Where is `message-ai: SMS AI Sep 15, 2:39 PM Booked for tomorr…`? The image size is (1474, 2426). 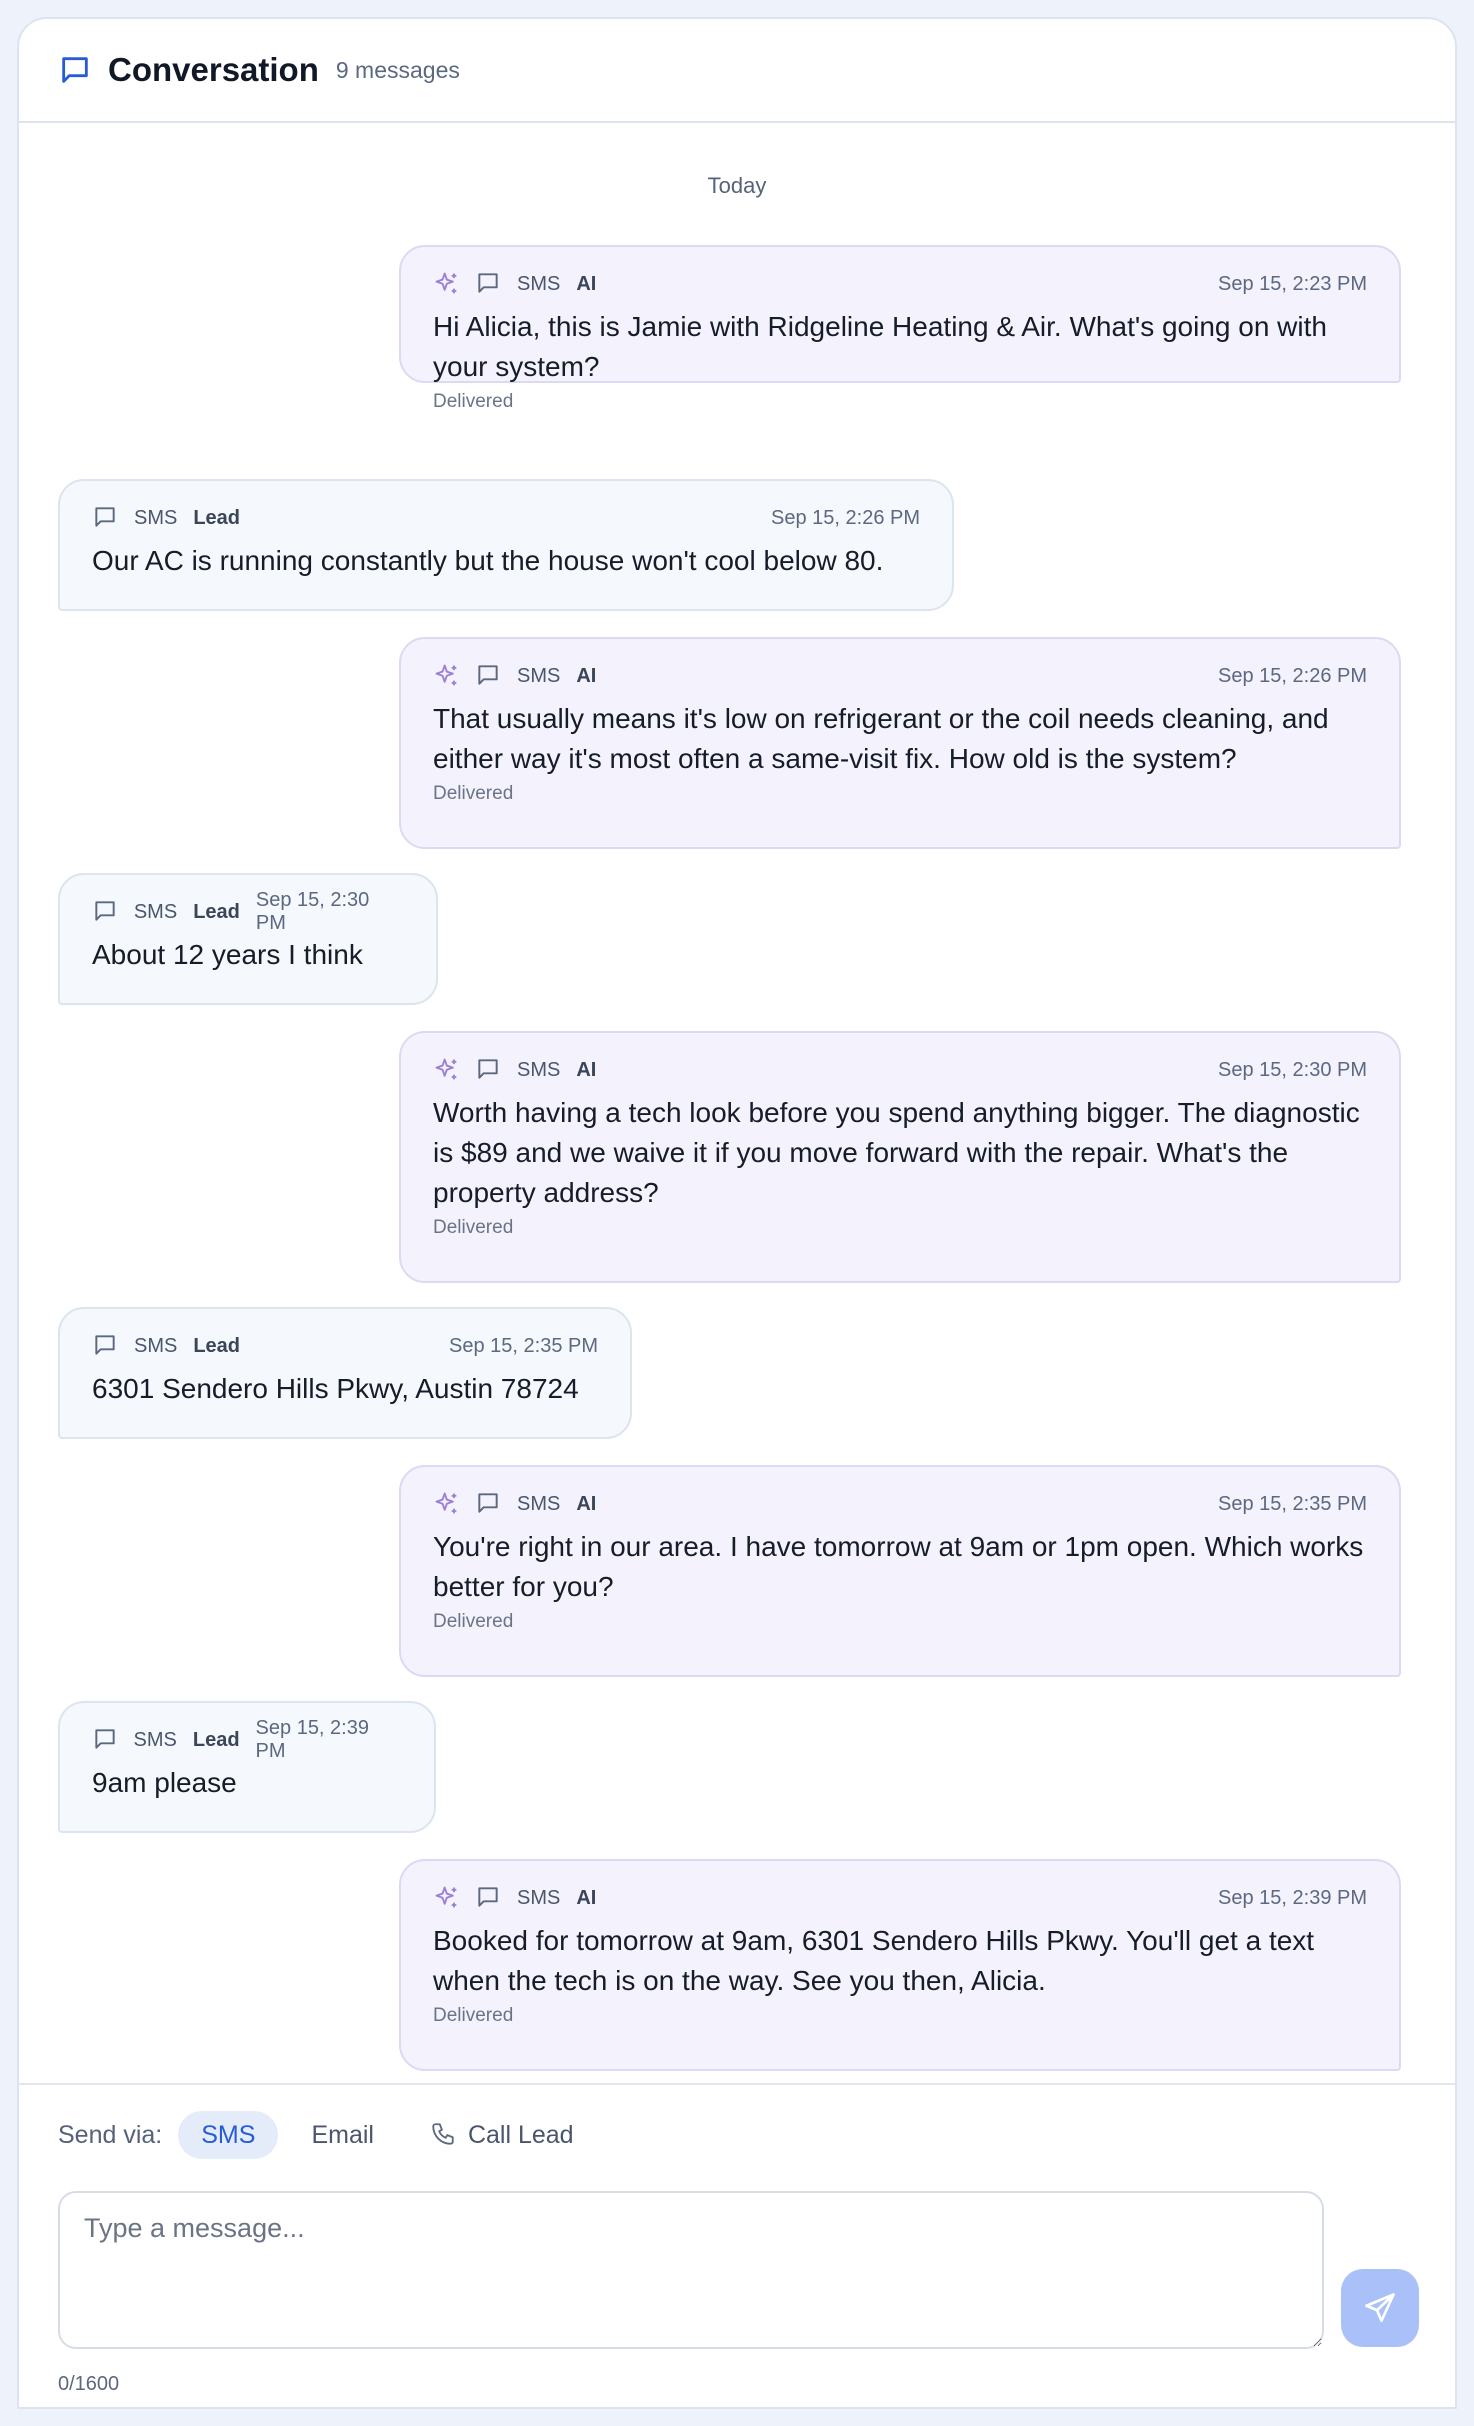 message-ai: SMS AI Sep 15, 2:39 PM Booked for tomorr… is located at coordinates (900, 1965).